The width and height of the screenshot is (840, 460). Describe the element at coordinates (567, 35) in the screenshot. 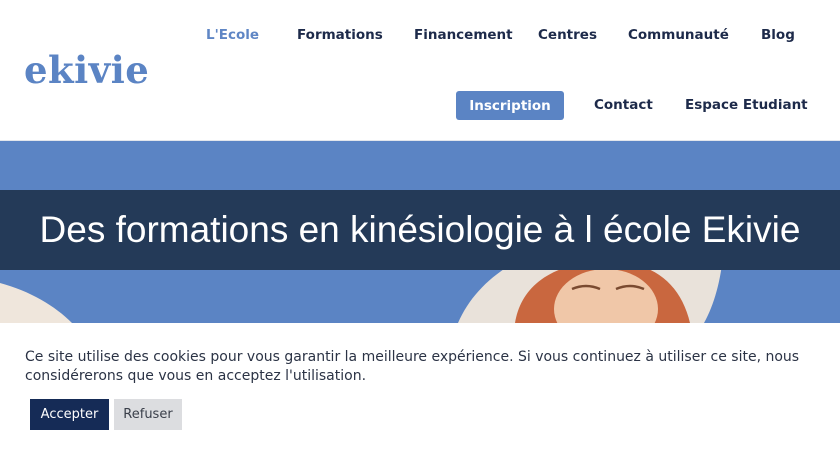

I see `nav-item-centres: Centres` at that location.